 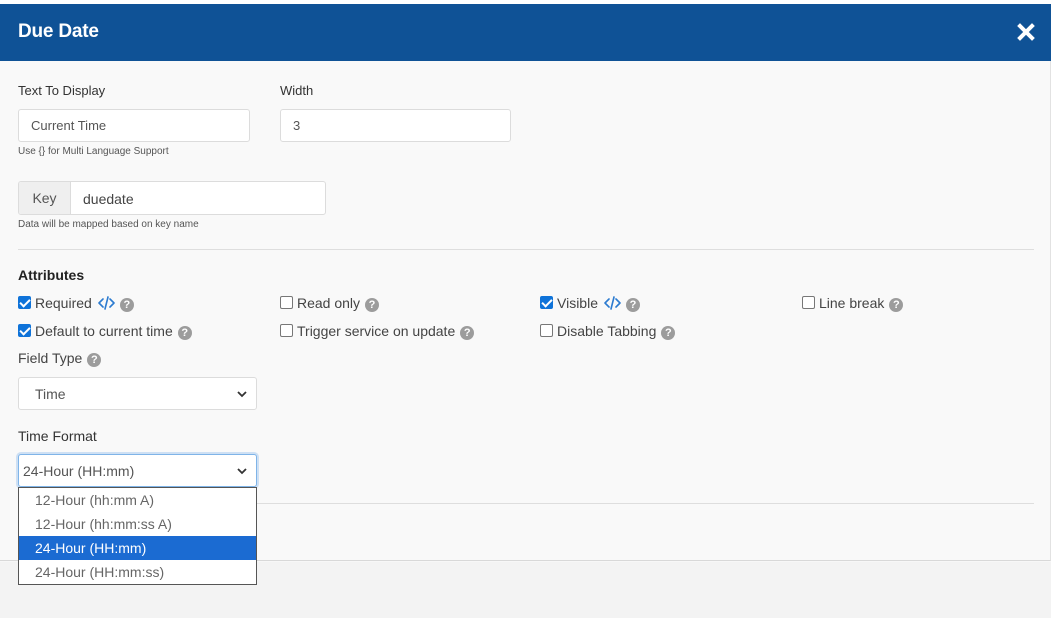 What do you see at coordinates (58, 31) in the screenshot?
I see `modal-title: Due Date` at bounding box center [58, 31].